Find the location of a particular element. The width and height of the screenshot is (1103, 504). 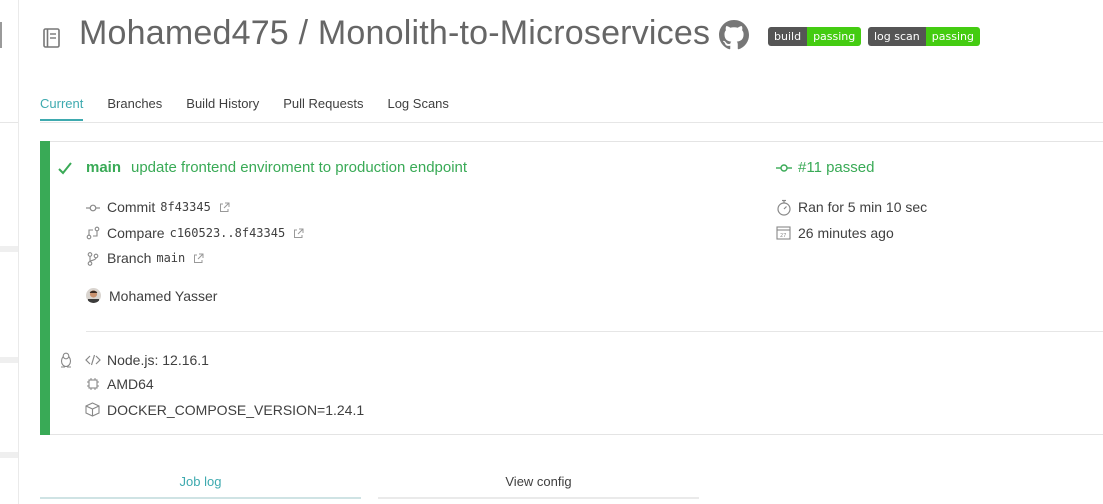

build-duration: Ran for 5 min 10 sec is located at coordinates (863, 207).